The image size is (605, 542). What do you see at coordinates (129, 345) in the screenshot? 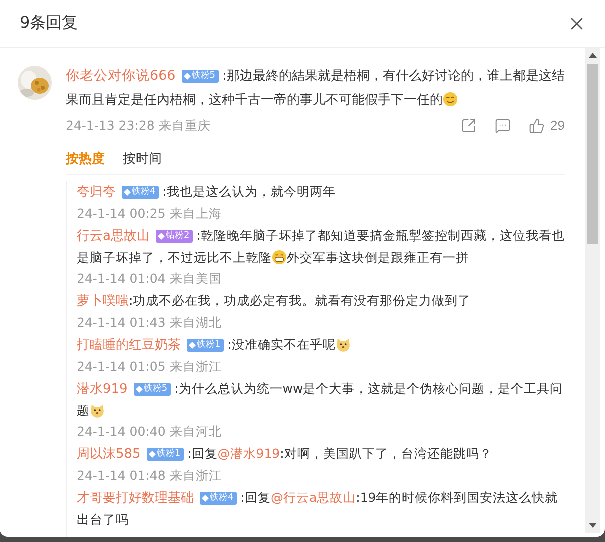
I see `author-link: 打瞌睡的红豆奶茶` at bounding box center [129, 345].